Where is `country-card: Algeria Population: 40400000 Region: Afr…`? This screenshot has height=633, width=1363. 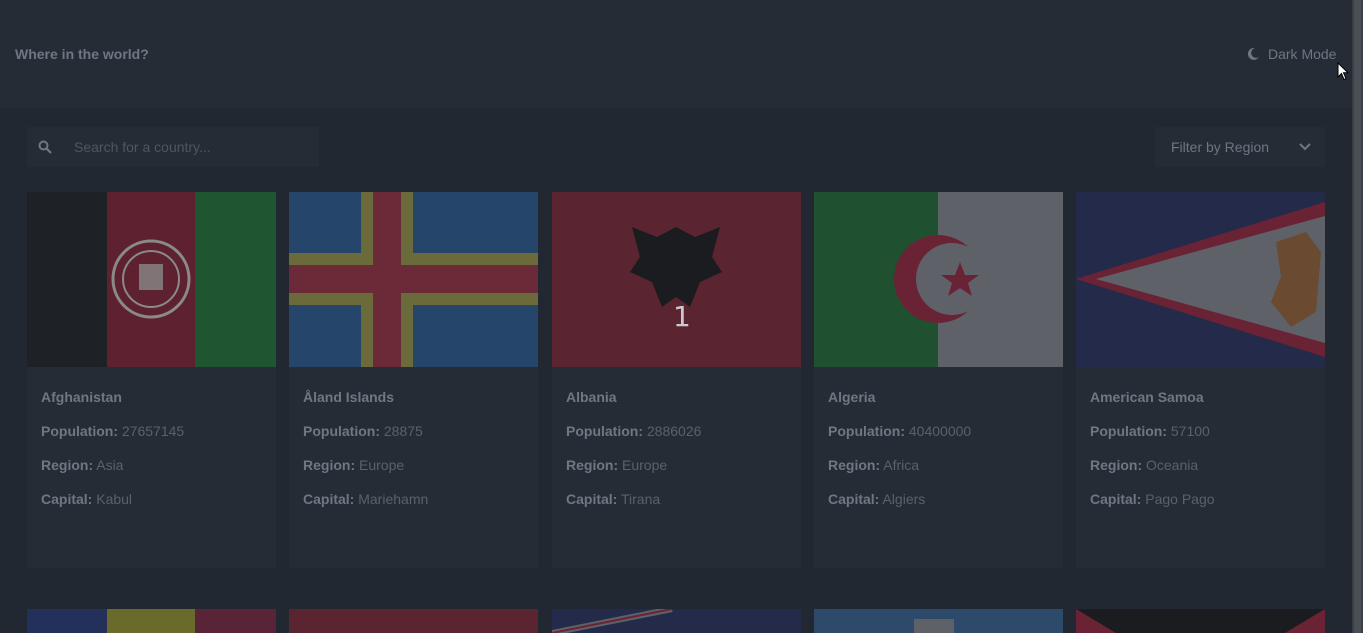 country-card: Algeria Population: 40400000 Region: Afr… is located at coordinates (938, 380).